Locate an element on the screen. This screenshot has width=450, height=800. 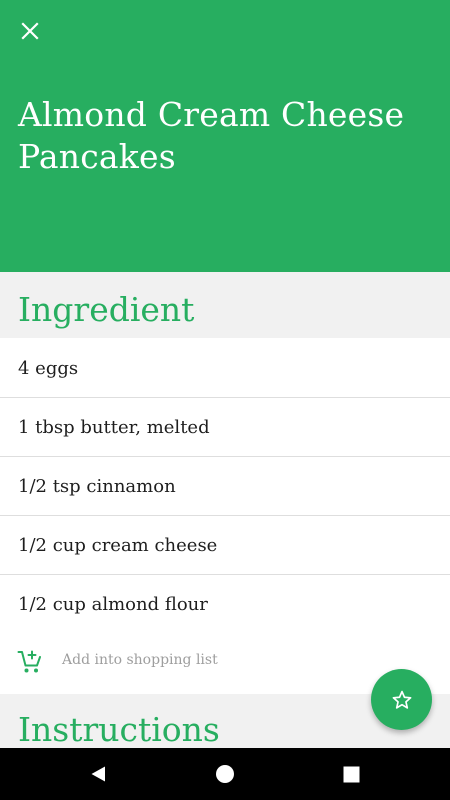
home-circle-icon is located at coordinates (225, 774).